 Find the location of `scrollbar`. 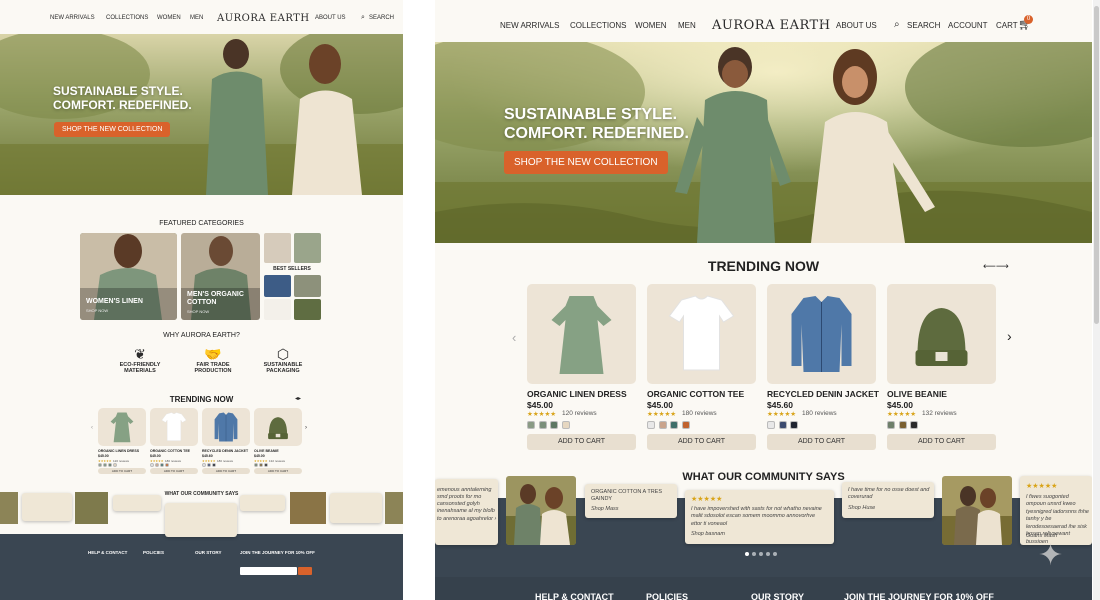

scrollbar is located at coordinates (1096, 300).